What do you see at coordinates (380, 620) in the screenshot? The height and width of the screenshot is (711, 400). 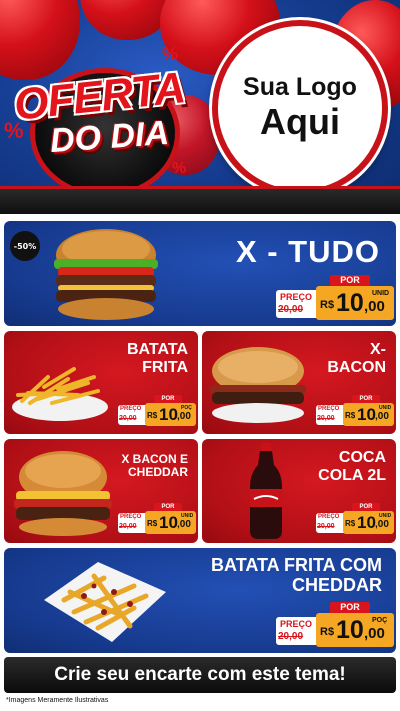 I see `price-unit: POÇ` at bounding box center [380, 620].